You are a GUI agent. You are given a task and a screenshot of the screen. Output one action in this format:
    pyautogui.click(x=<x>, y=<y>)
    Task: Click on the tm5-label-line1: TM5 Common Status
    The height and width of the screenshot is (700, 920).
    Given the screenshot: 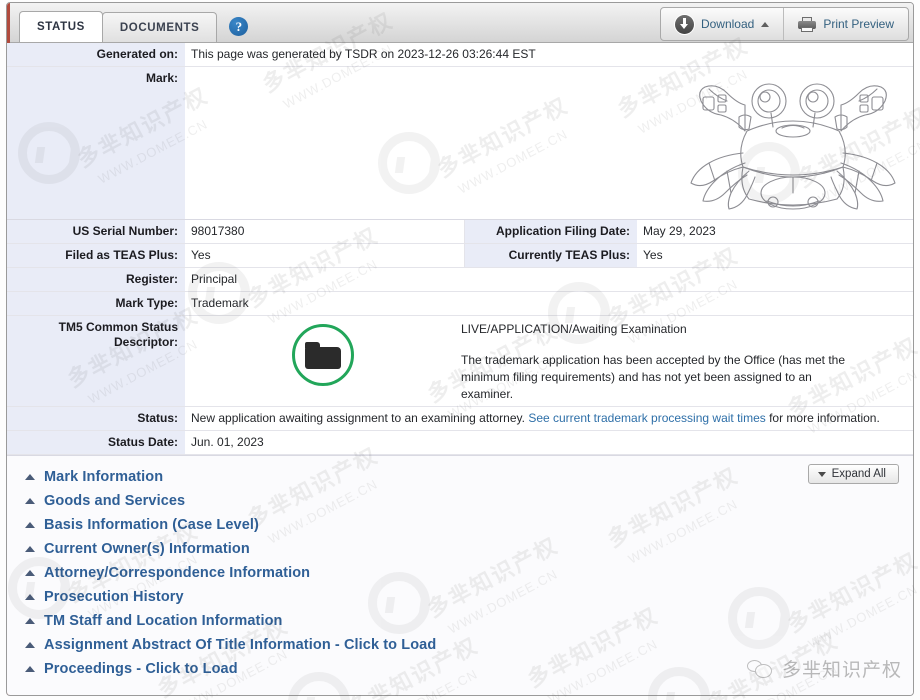 What is the action you would take?
    pyautogui.click(x=118, y=327)
    